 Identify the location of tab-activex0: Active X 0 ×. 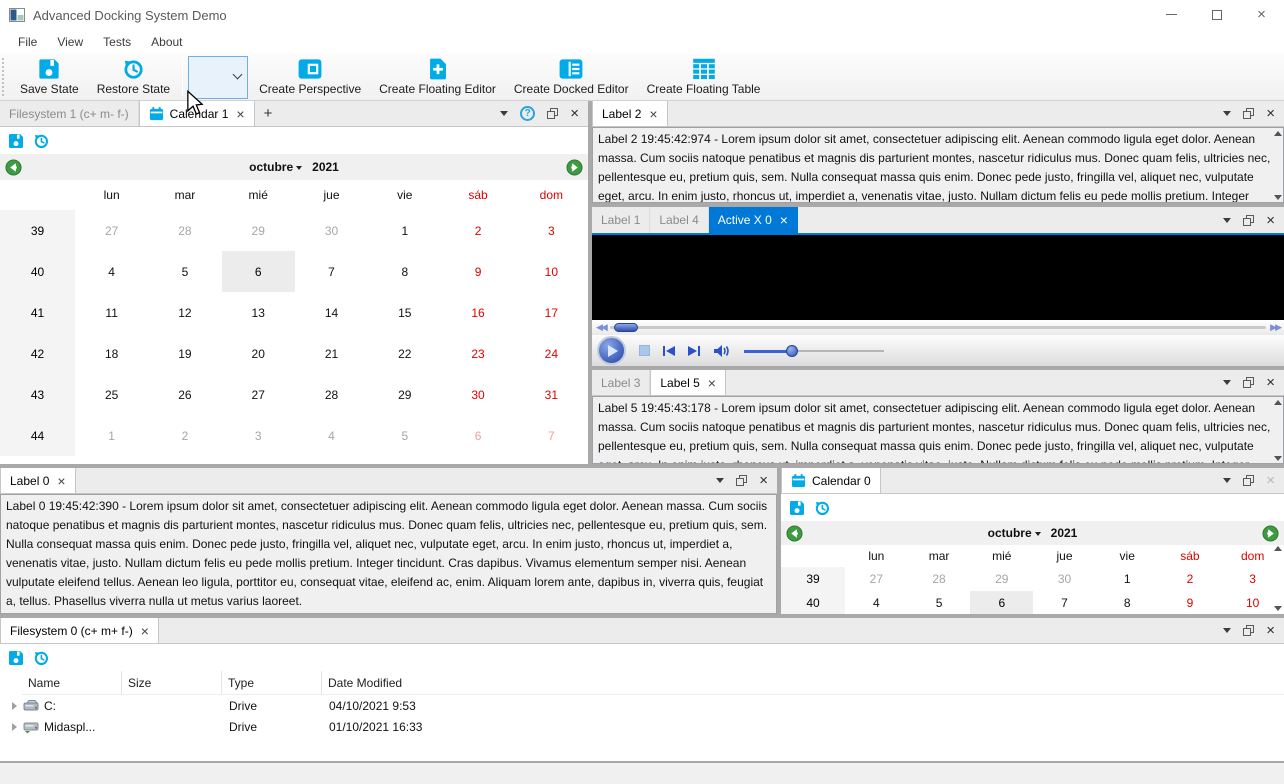
(753, 220).